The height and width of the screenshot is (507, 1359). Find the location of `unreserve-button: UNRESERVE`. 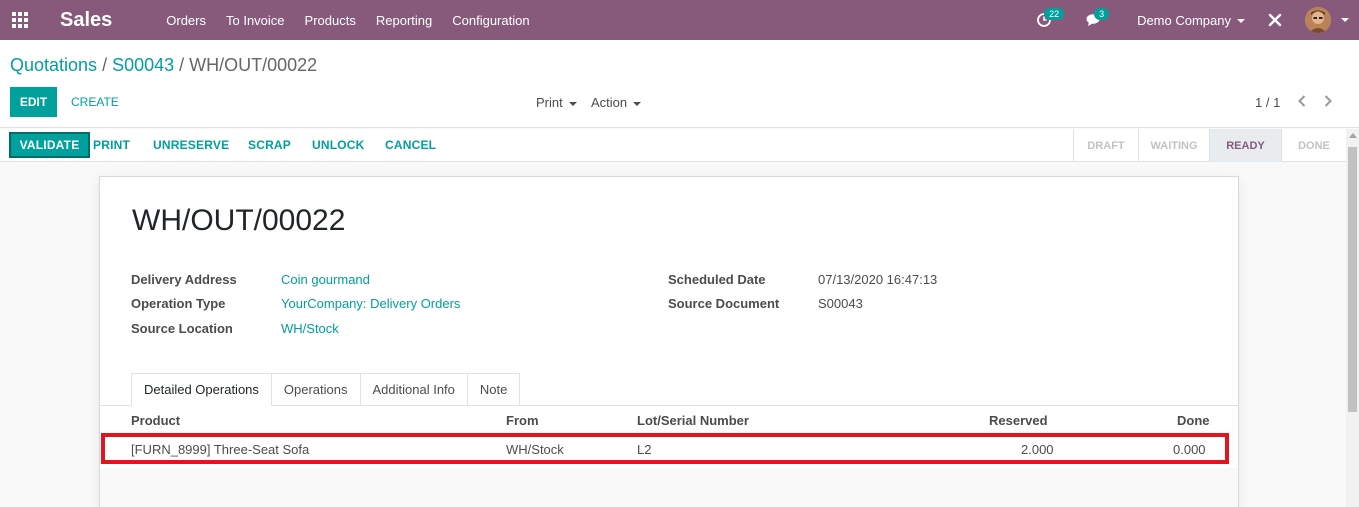

unreserve-button: UNRESERVE is located at coordinates (191, 145).